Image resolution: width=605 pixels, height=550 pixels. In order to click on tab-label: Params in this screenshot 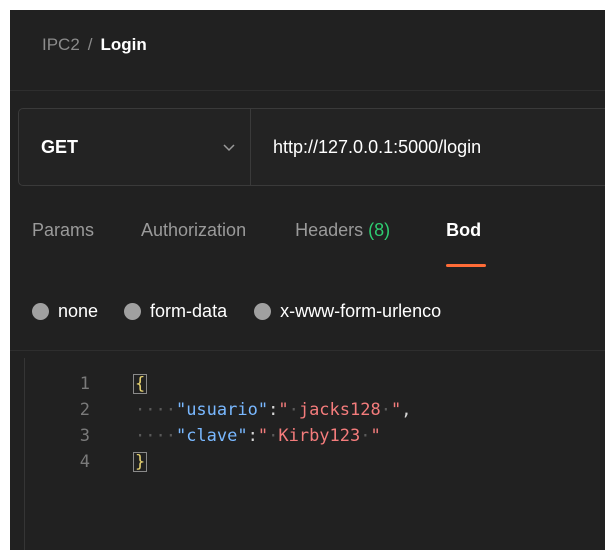, I will do `click(63, 230)`.